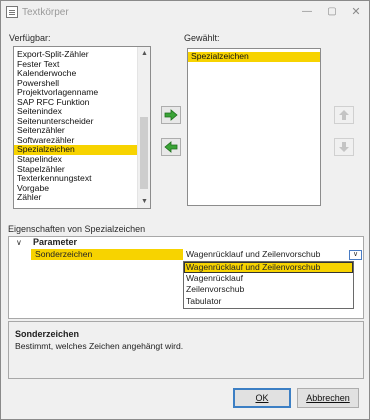 The width and height of the screenshot is (370, 420). I want to click on arrow-down-icon, so click(344, 147).